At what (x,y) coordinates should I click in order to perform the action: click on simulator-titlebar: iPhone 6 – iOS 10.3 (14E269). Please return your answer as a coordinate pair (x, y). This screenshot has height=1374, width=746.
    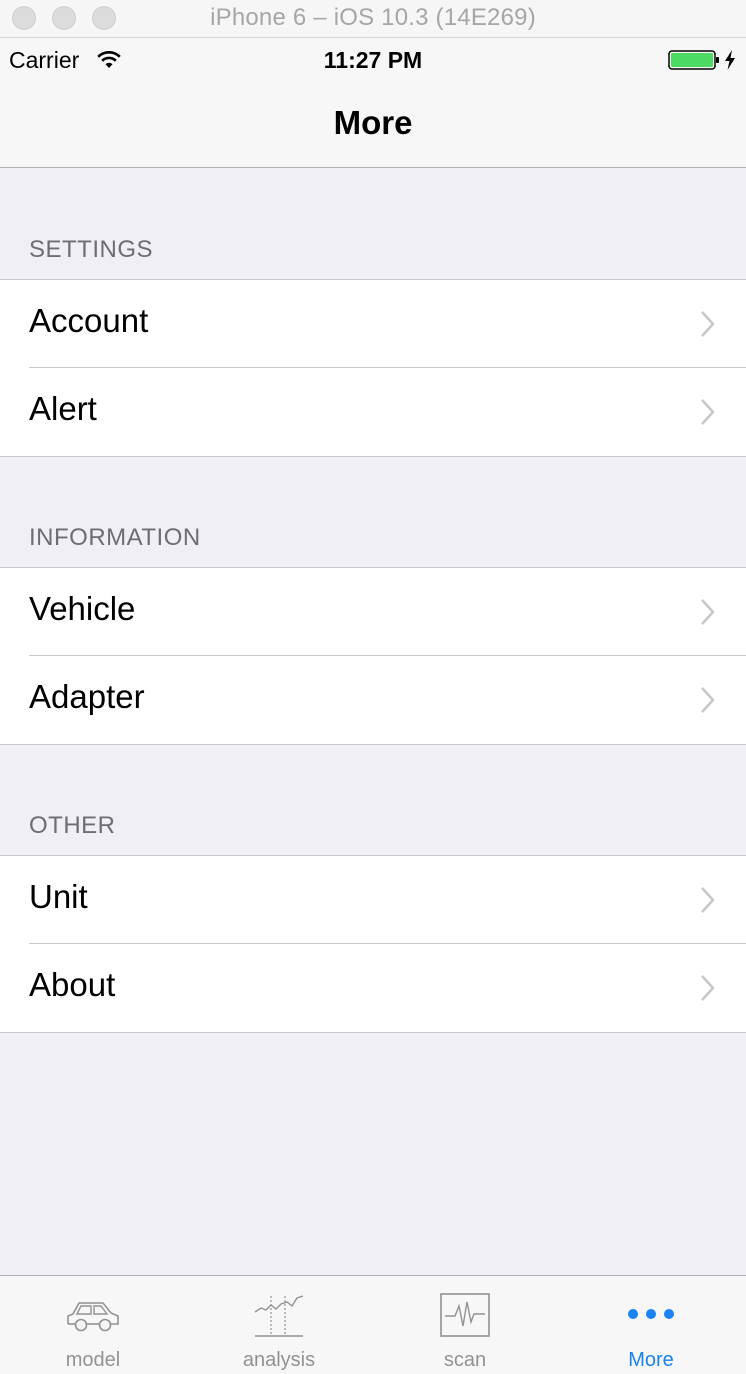
    Looking at the image, I should click on (373, 19).